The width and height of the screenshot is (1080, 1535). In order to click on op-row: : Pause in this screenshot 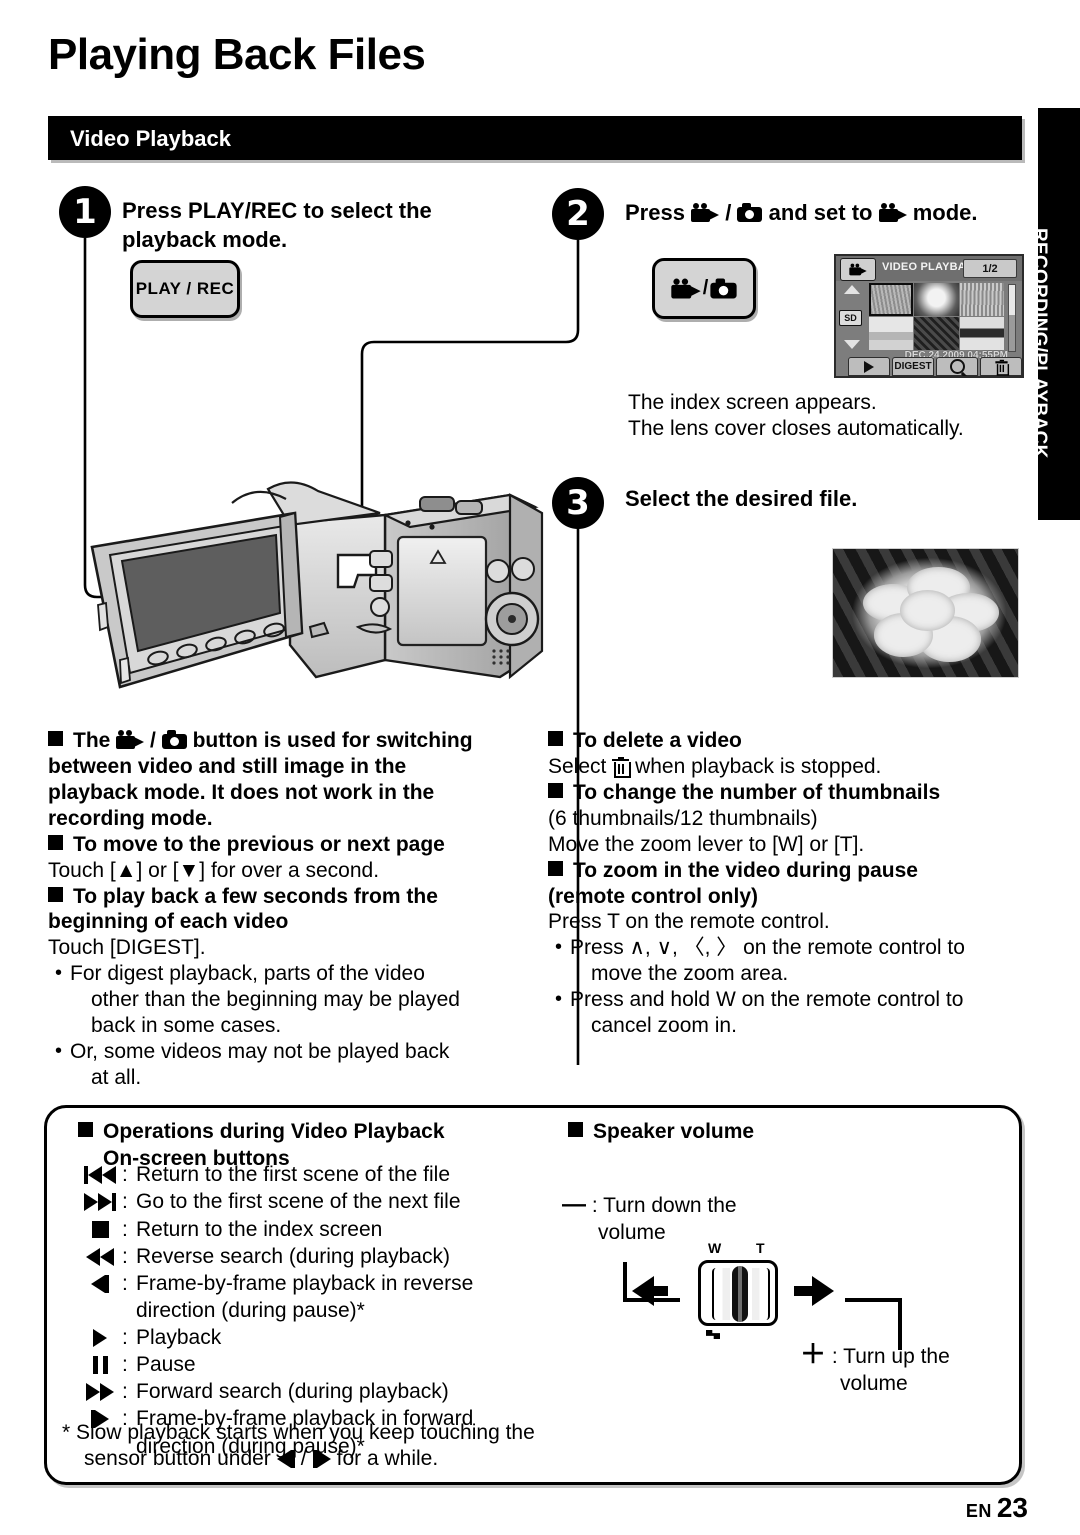, I will do `click(275, 1365)`.